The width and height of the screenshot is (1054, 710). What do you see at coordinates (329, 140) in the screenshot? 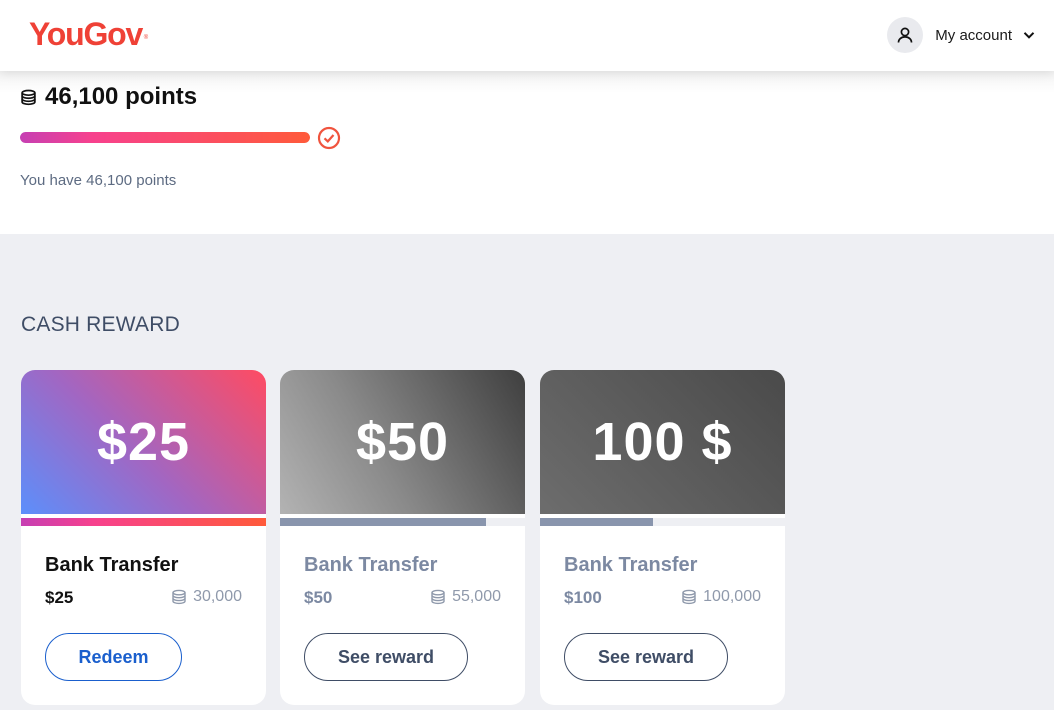
I see `check-circle-icon` at bounding box center [329, 140].